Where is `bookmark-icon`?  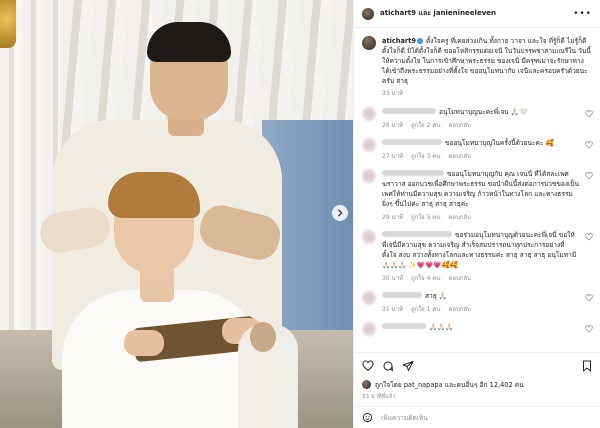 bookmark-icon is located at coordinates (587, 366).